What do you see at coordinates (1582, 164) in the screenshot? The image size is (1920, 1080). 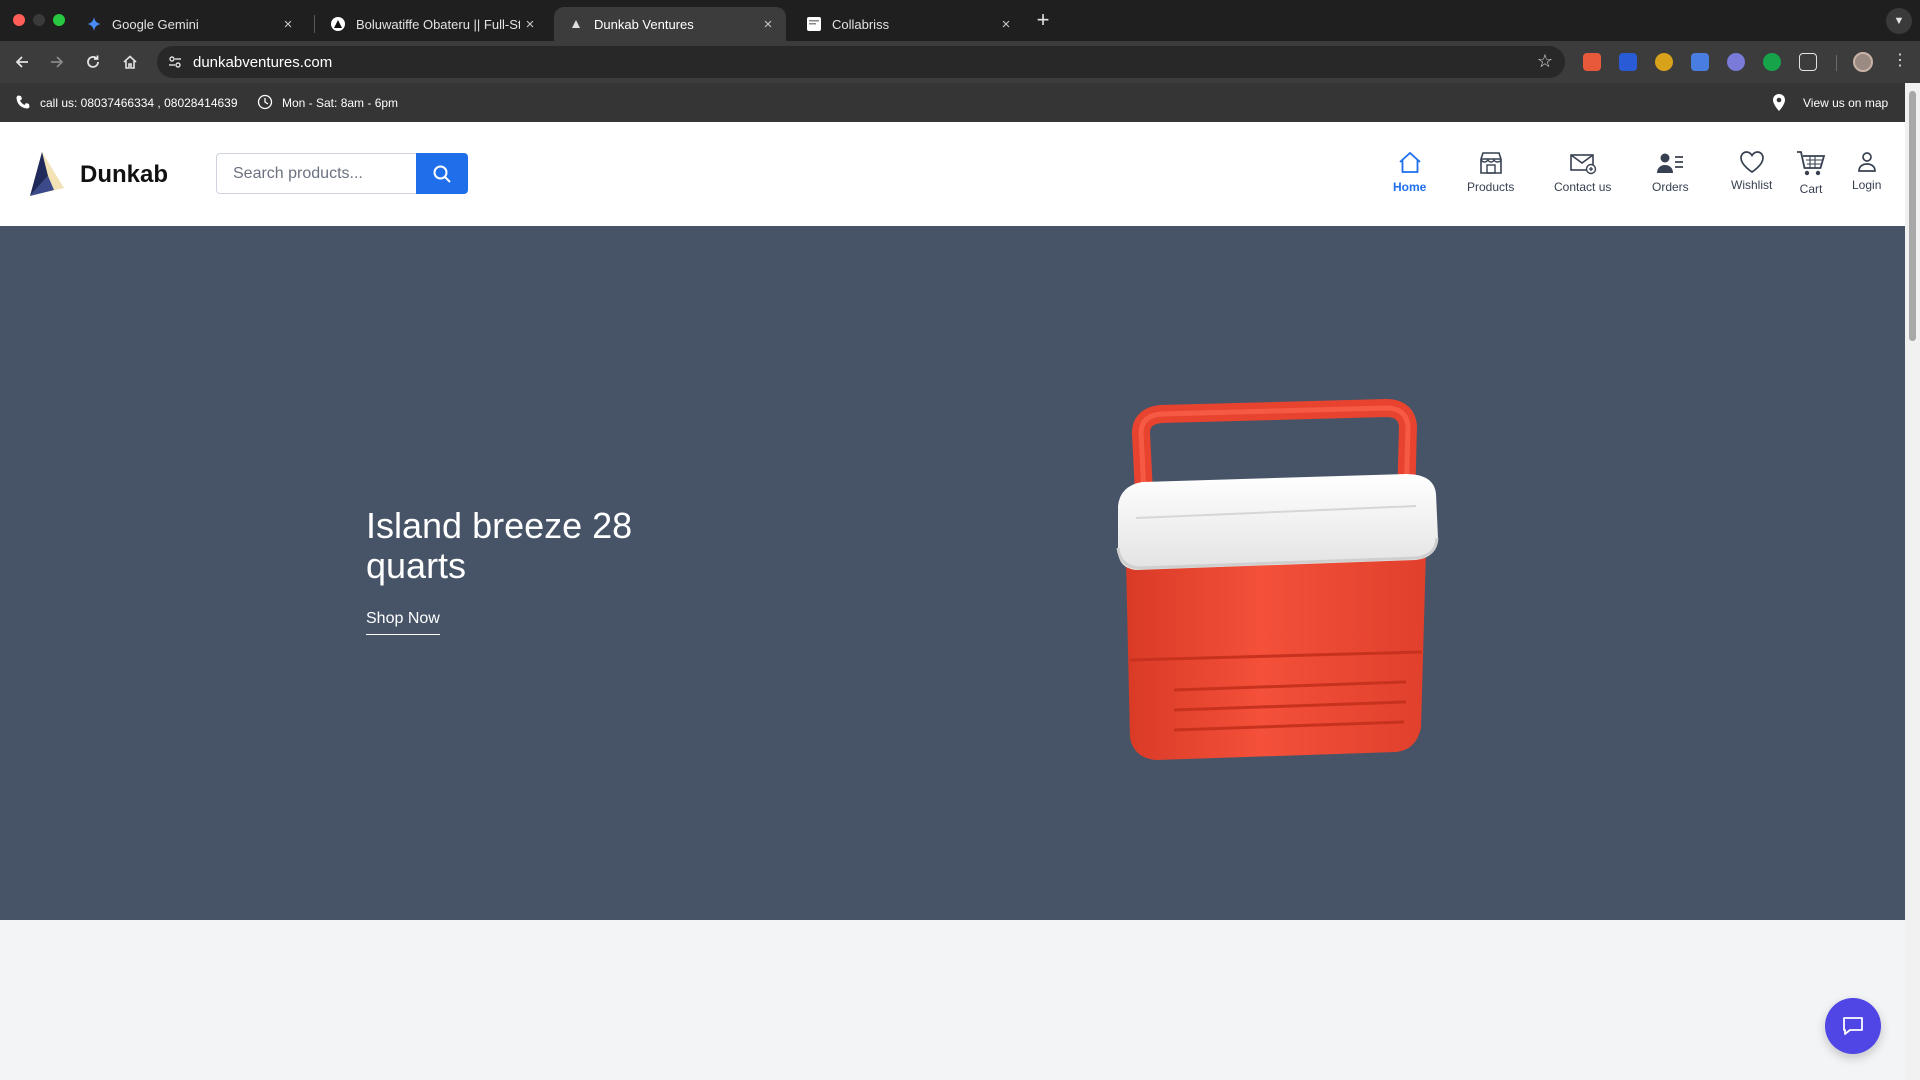 I see `mail-icon` at bounding box center [1582, 164].